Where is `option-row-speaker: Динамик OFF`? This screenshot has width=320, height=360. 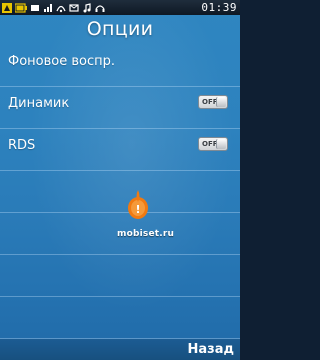 option-row-speaker: Динамик OFF is located at coordinates (120, 108).